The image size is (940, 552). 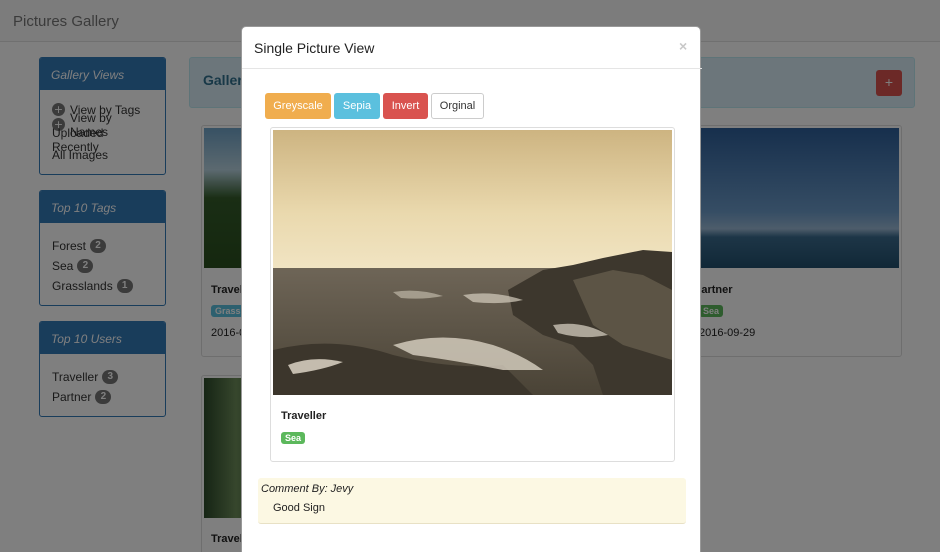 I want to click on close-icon: ×, so click(x=683, y=46).